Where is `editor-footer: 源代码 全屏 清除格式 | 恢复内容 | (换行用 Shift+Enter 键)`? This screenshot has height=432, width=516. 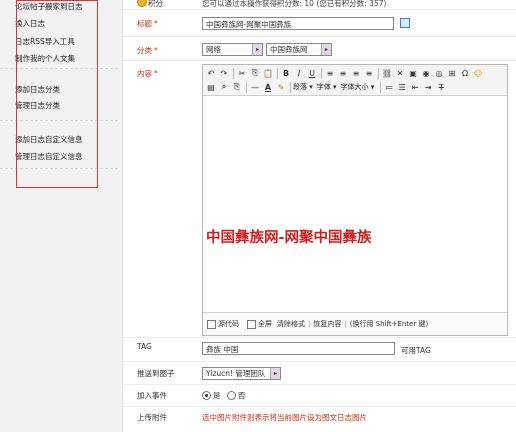 editor-footer: 源代码 全屏 清除格式 | 恢复内容 | (换行用 Shift+Enter 键) is located at coordinates (355, 323).